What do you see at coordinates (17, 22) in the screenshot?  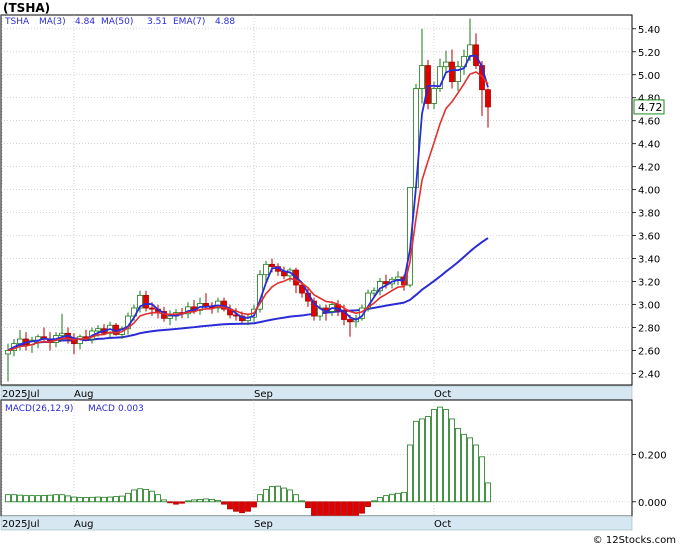 I see `legend-symbol: TSHA` at bounding box center [17, 22].